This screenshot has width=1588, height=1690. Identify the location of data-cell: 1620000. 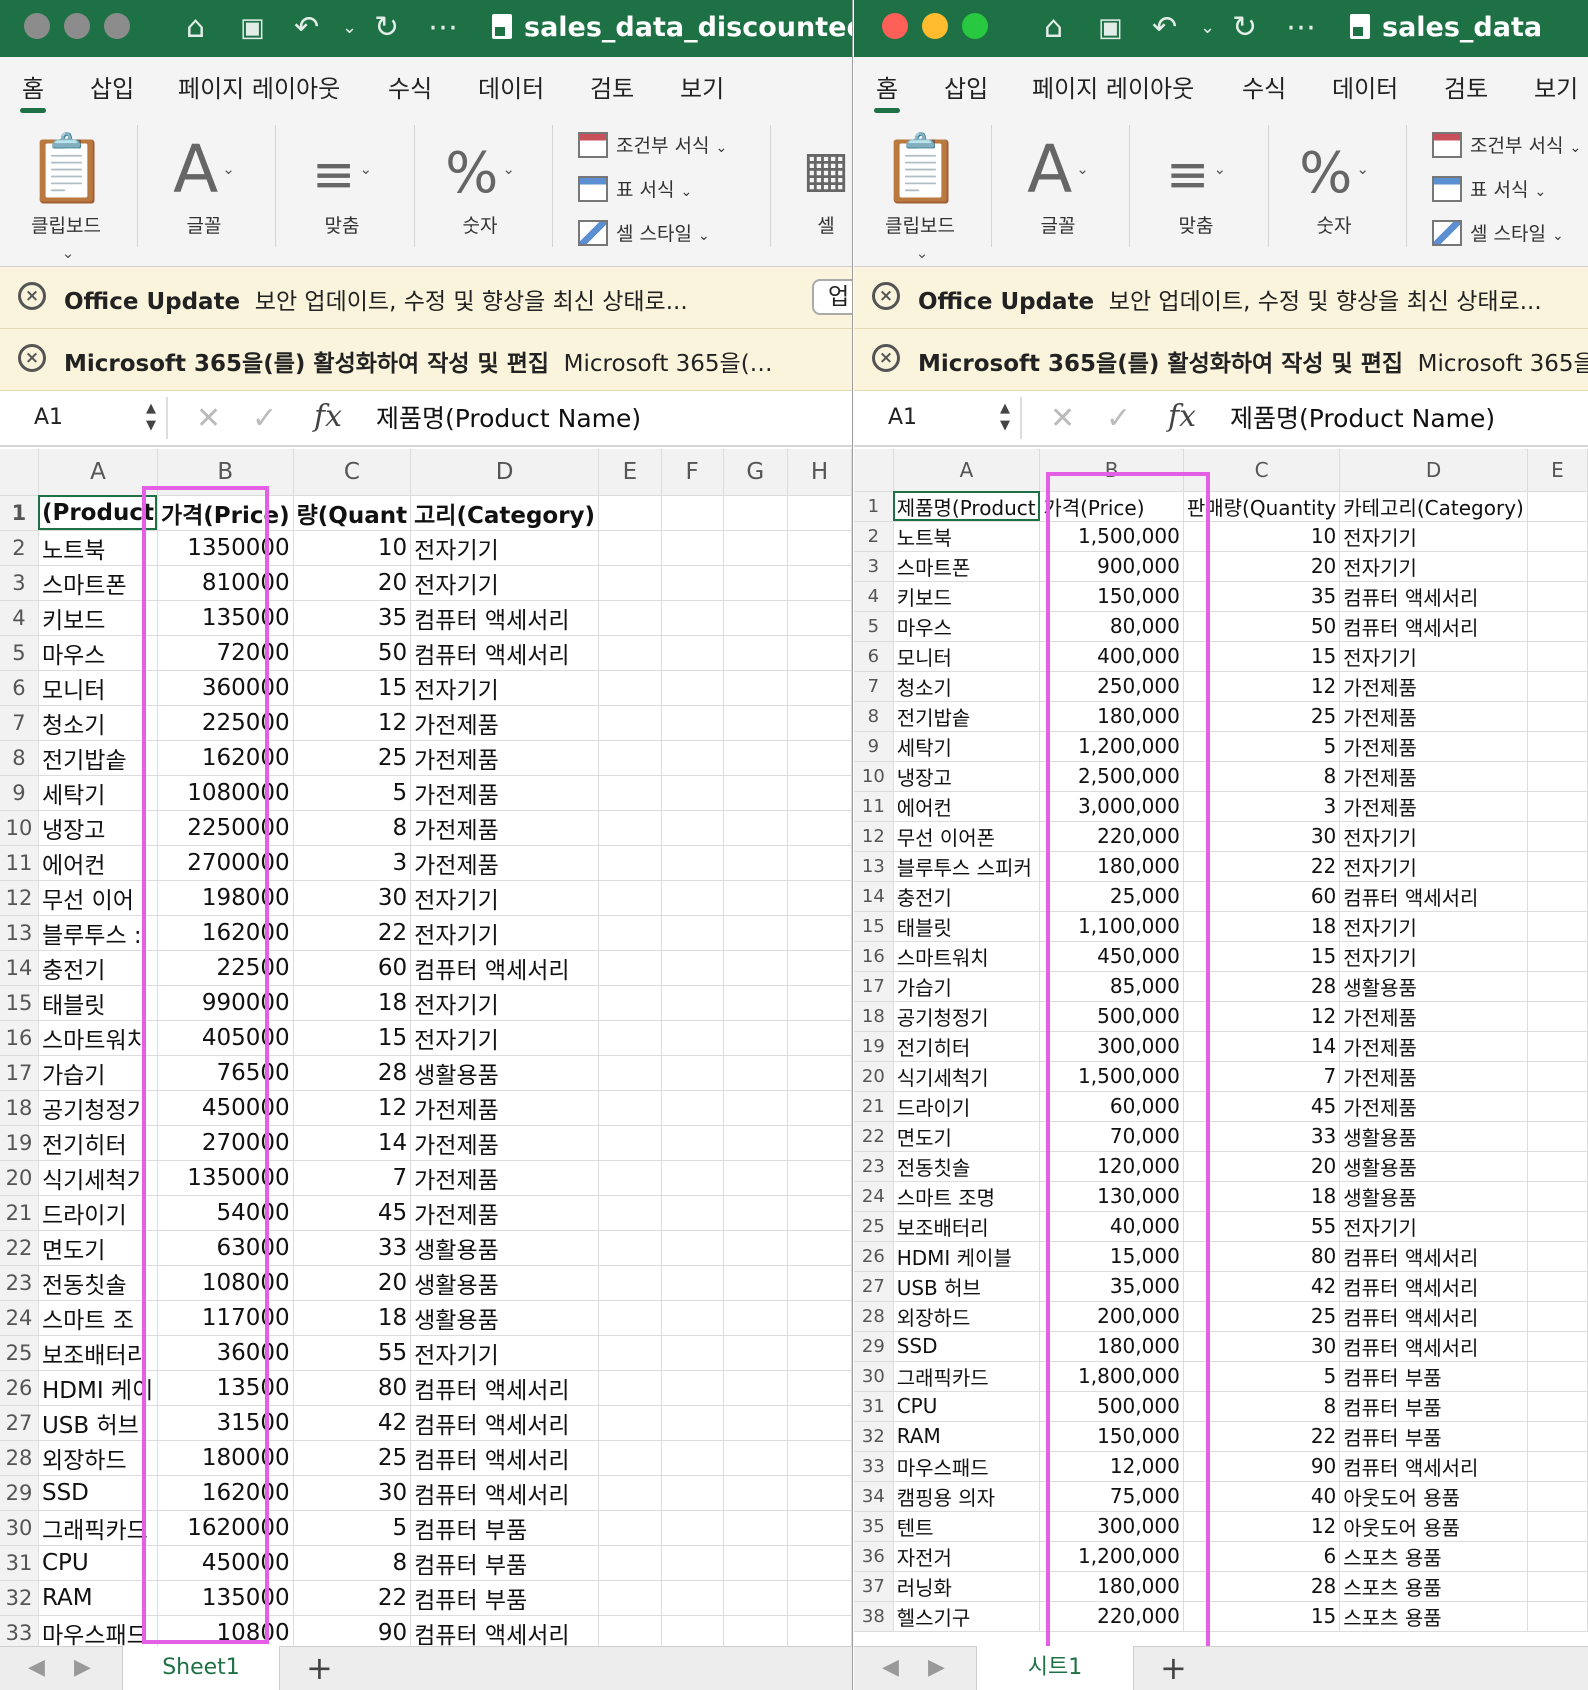
(225, 1528).